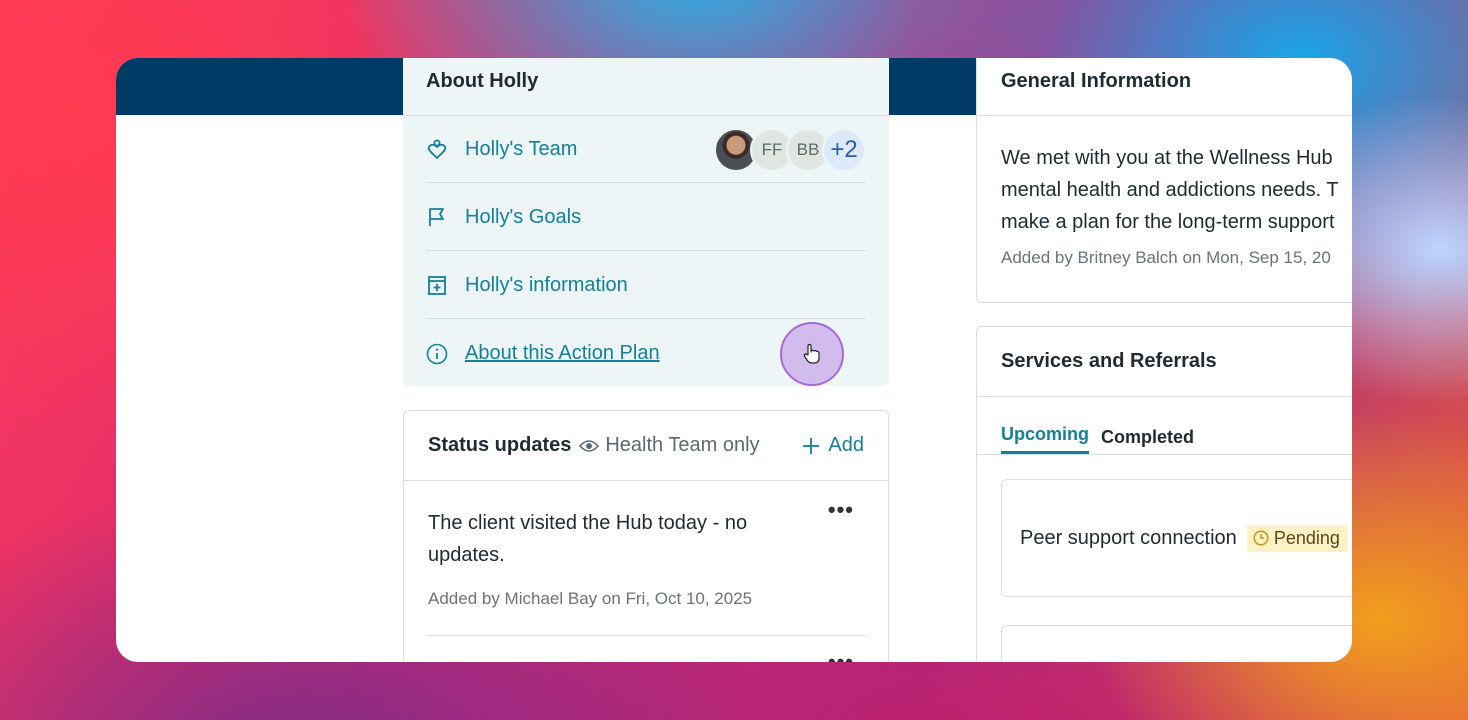 The height and width of the screenshot is (720, 1468). What do you see at coordinates (1128, 537) in the screenshot?
I see `service-item-label: Peer support connection` at bounding box center [1128, 537].